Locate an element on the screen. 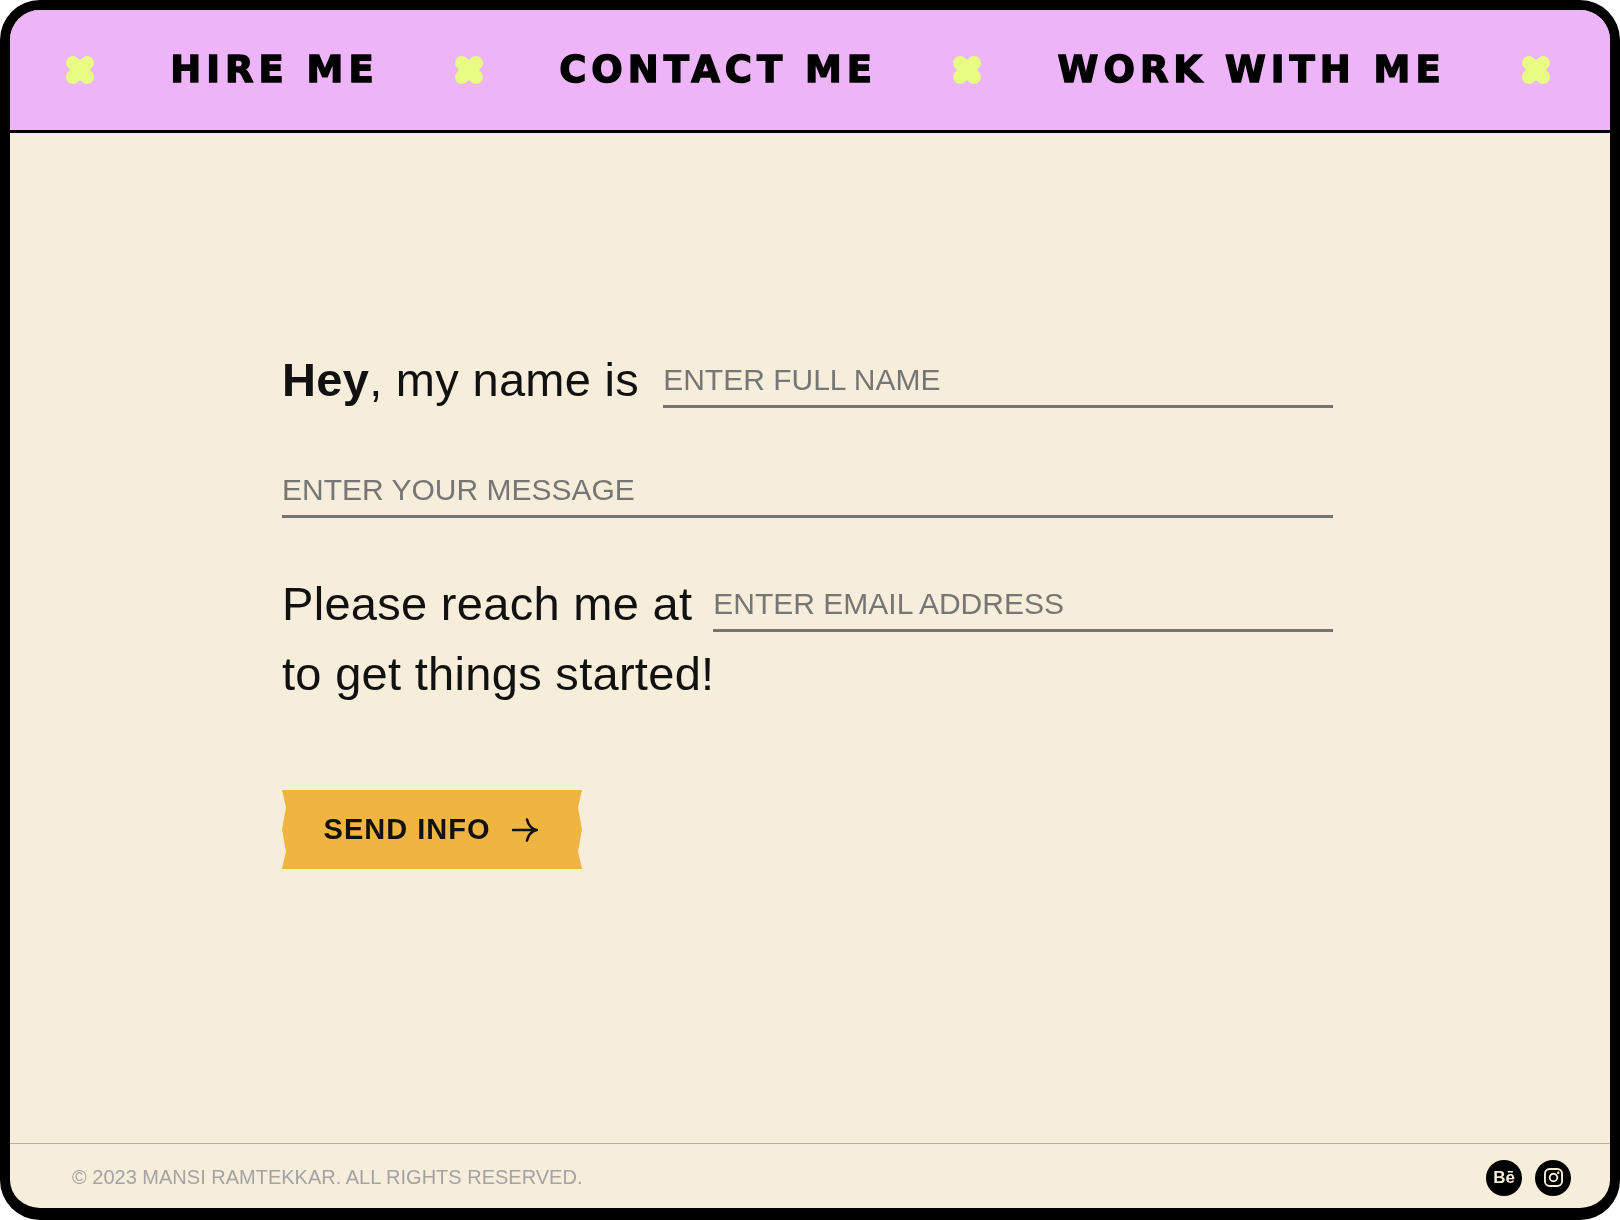  closing-text: to get things started! is located at coordinates (498, 674).